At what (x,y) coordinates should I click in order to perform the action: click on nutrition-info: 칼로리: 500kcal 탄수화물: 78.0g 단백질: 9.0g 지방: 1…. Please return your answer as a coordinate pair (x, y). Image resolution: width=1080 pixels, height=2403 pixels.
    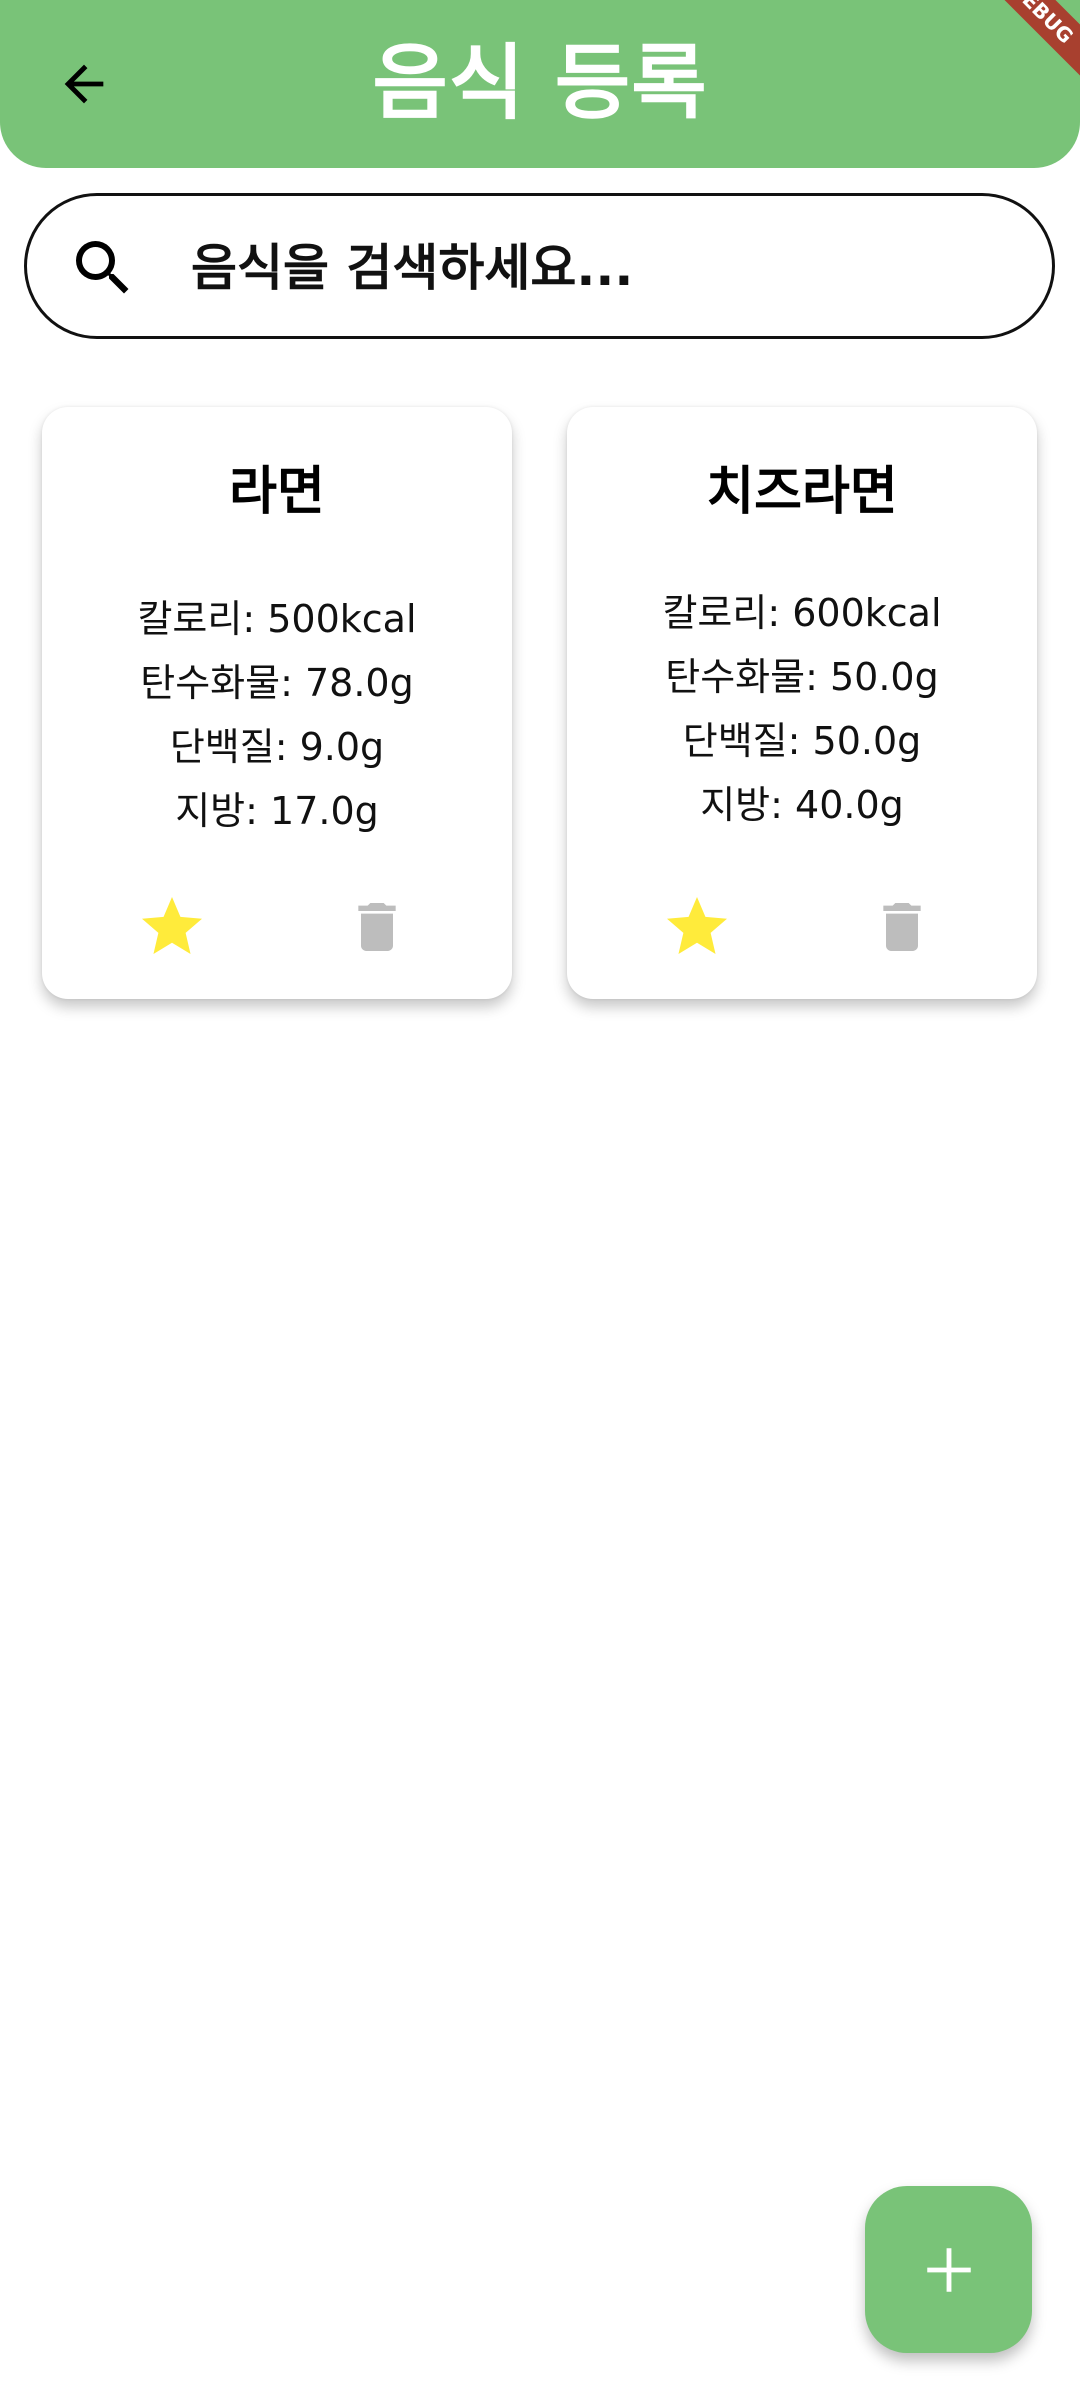
    Looking at the image, I should click on (277, 715).